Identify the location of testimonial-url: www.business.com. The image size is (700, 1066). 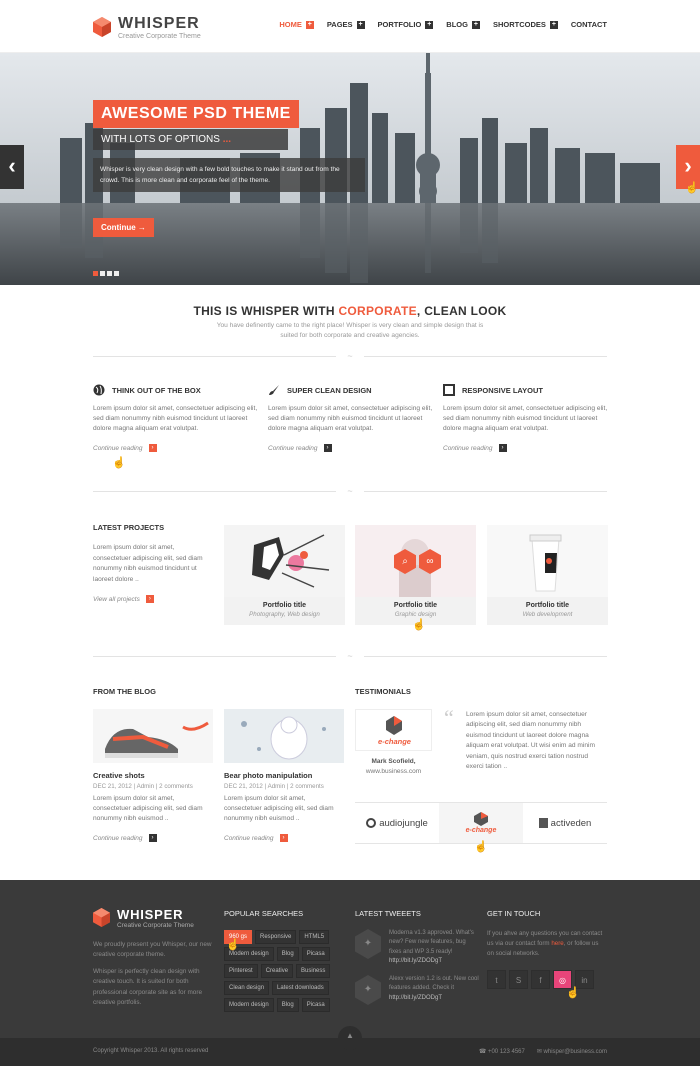
(393, 771).